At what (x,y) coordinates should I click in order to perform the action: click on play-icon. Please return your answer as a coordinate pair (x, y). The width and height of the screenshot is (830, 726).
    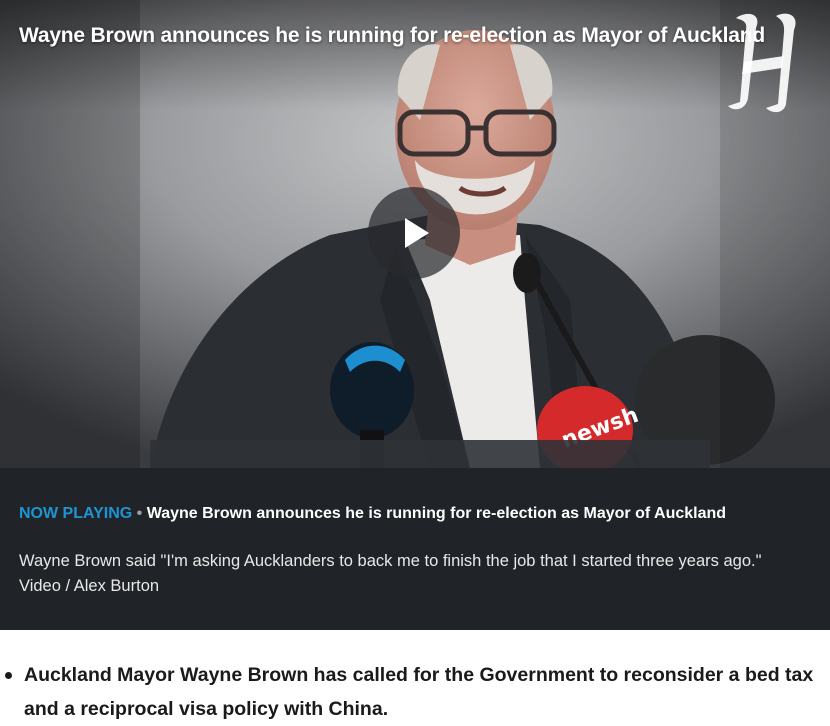
    Looking at the image, I should click on (417, 233).